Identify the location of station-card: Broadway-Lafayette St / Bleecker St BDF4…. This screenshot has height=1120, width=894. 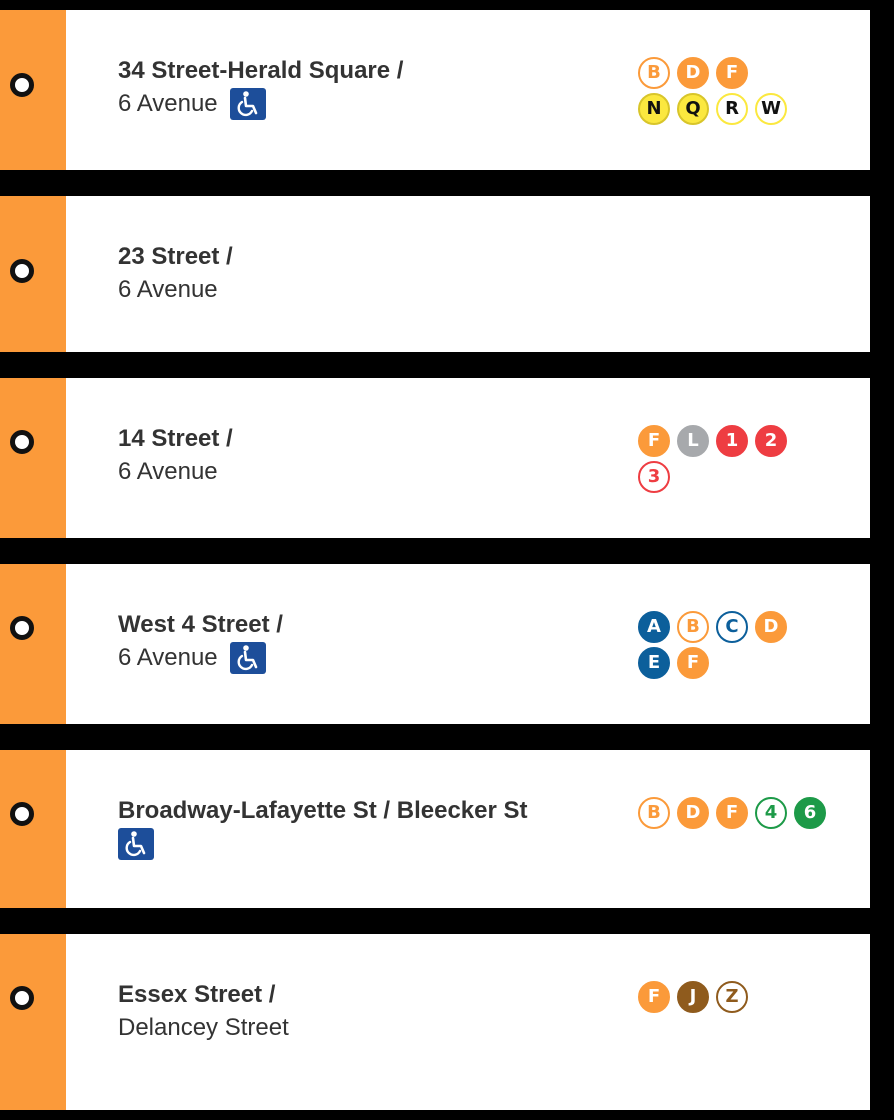
(435, 829).